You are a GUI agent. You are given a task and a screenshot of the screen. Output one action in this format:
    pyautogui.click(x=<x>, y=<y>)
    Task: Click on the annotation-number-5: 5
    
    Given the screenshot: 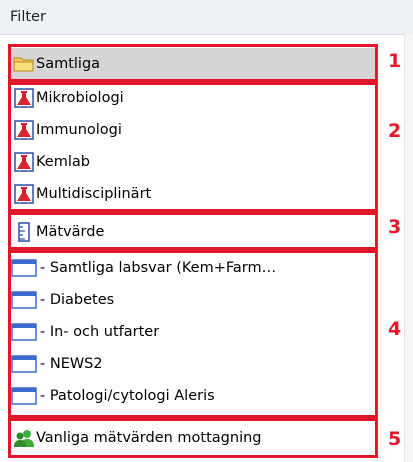 What is the action you would take?
    pyautogui.click(x=395, y=439)
    